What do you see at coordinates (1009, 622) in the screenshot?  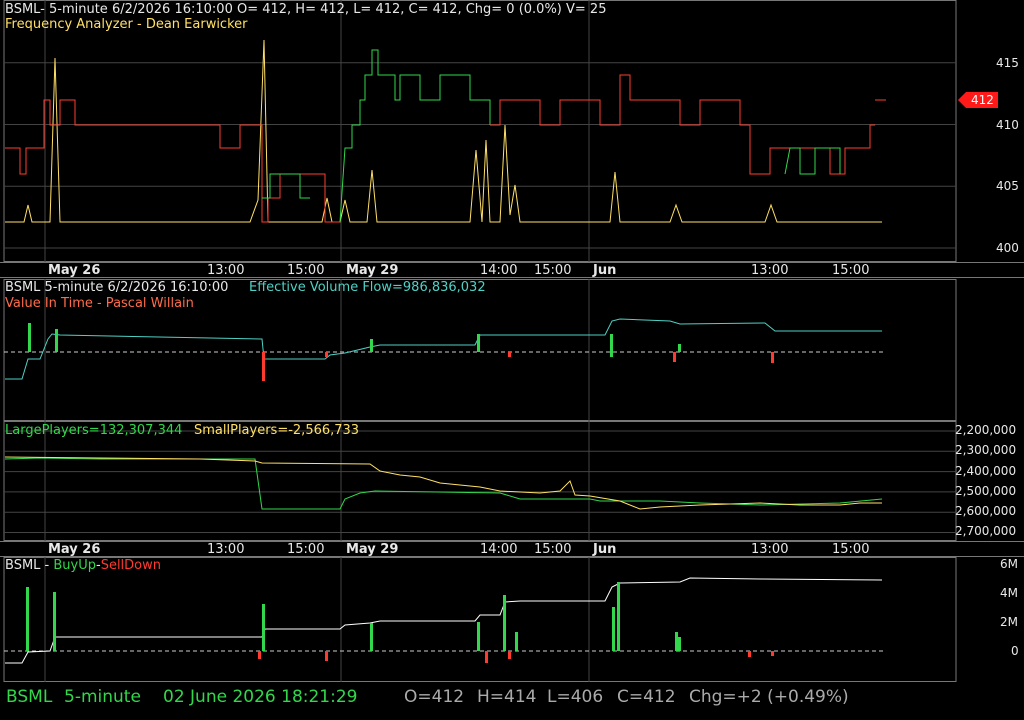 I see `buyup-y-tick-2m: 2M` at bounding box center [1009, 622].